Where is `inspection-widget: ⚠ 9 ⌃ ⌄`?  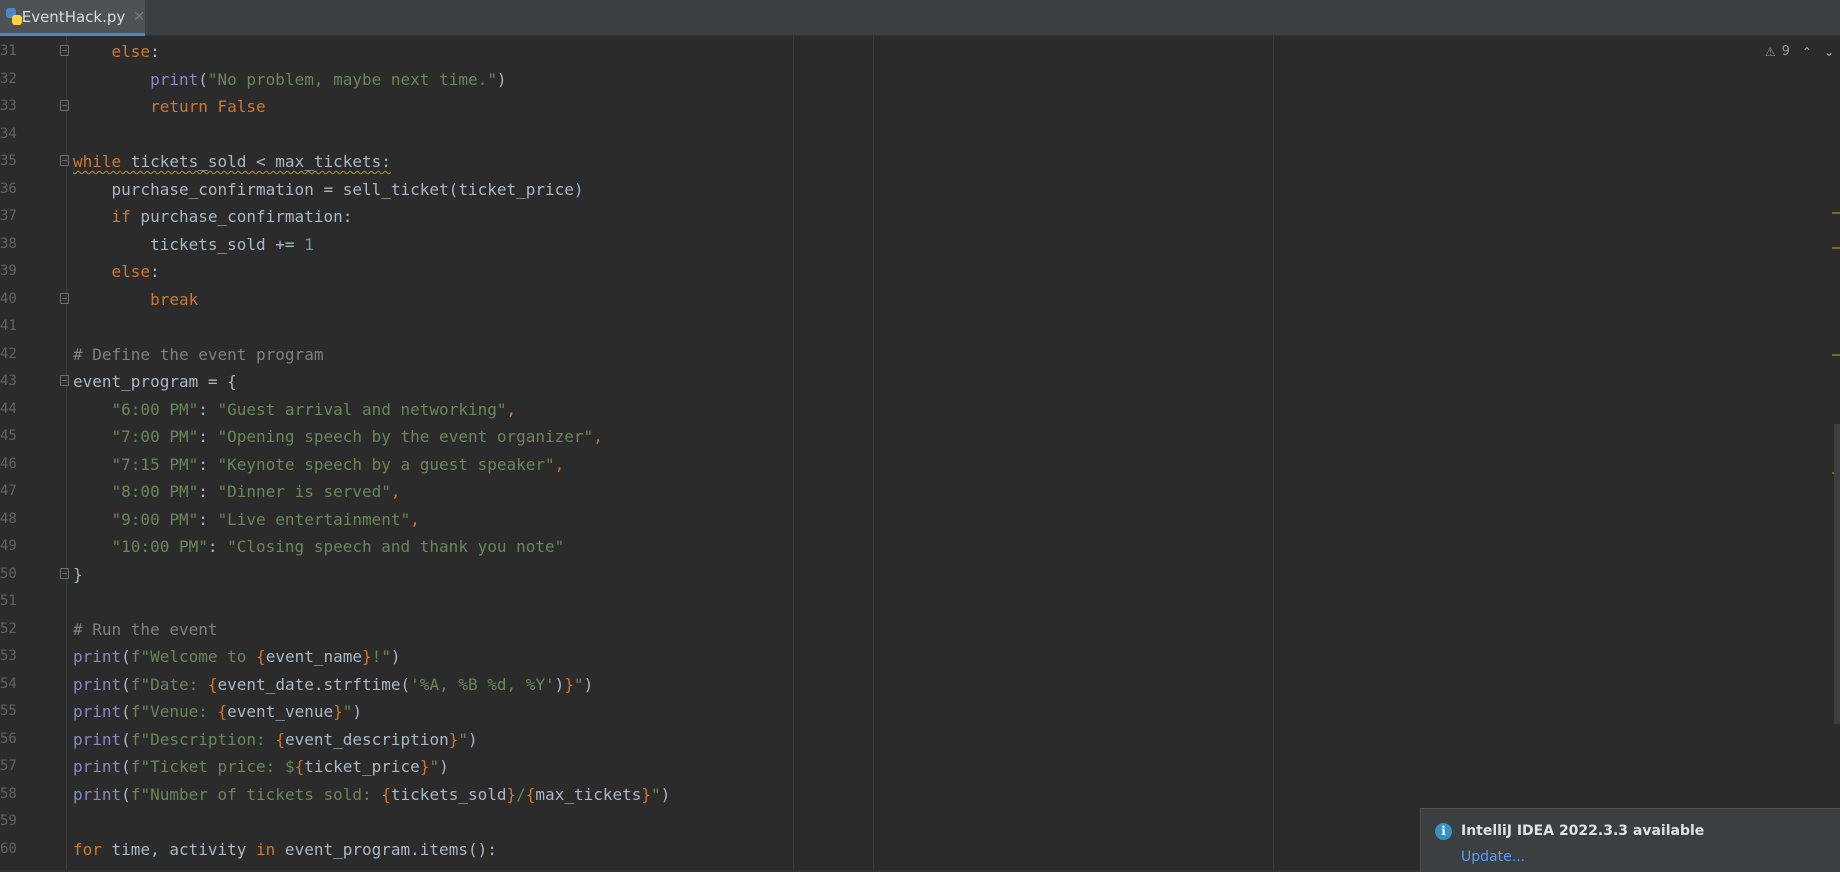
inspection-widget: ⚠ 9 ⌃ ⌄ is located at coordinates (1799, 51).